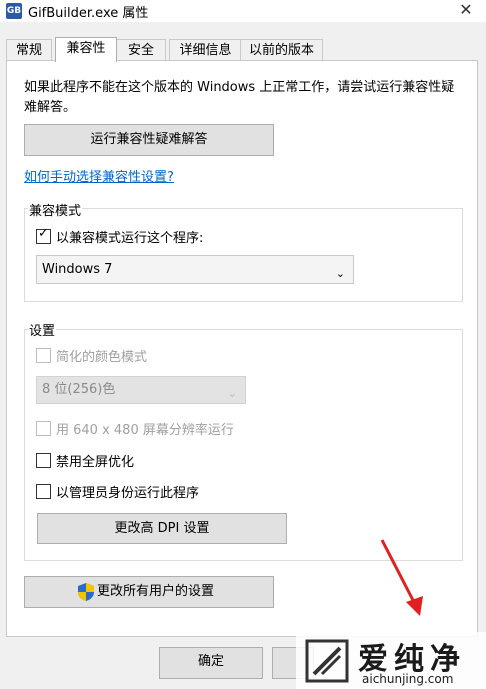 Image resolution: width=486 pixels, height=689 pixels. I want to click on color-depth-value: 8 位(256)色, so click(79, 389).